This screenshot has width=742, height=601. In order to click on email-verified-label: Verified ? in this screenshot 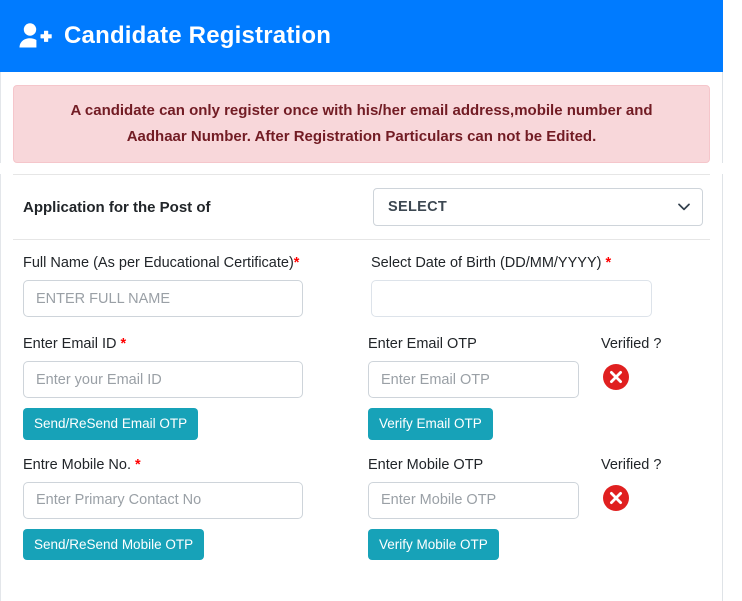, I will do `click(631, 344)`.